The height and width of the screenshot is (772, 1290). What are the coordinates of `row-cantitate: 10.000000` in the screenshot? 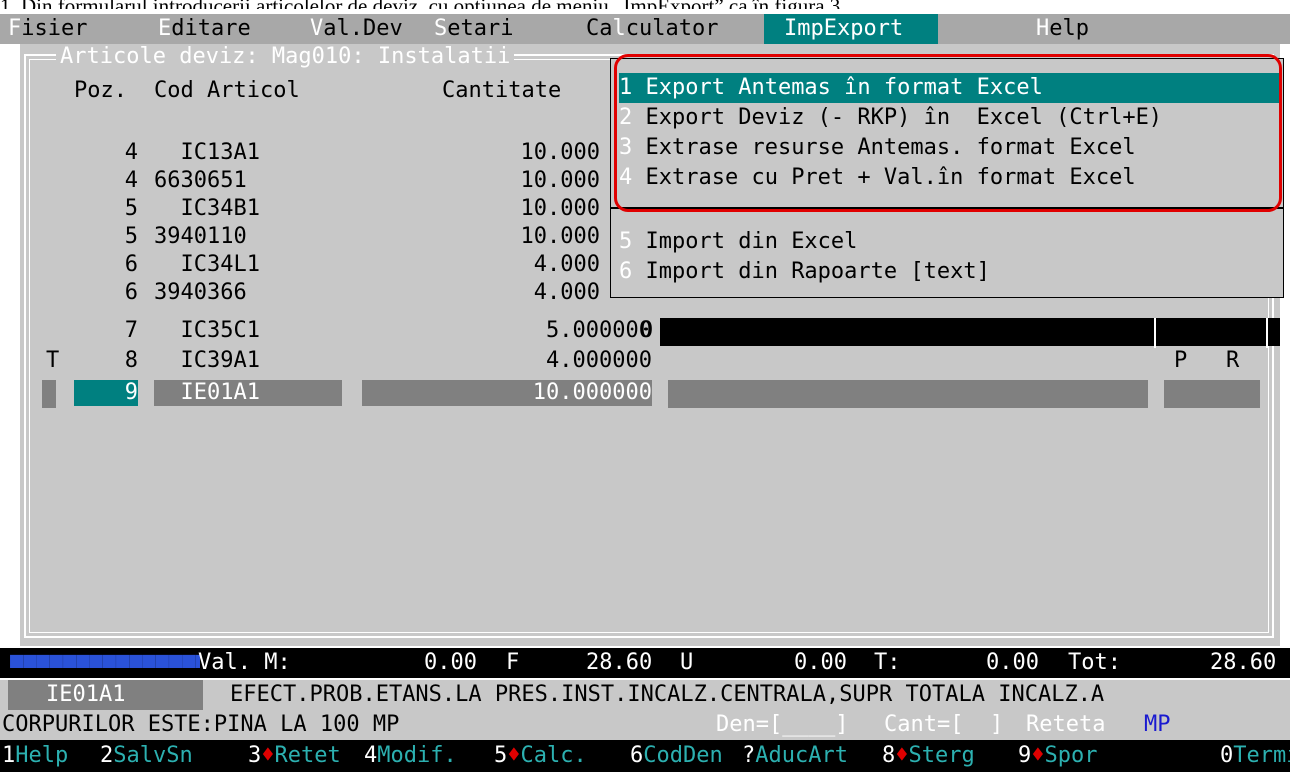 It's located at (507, 393).